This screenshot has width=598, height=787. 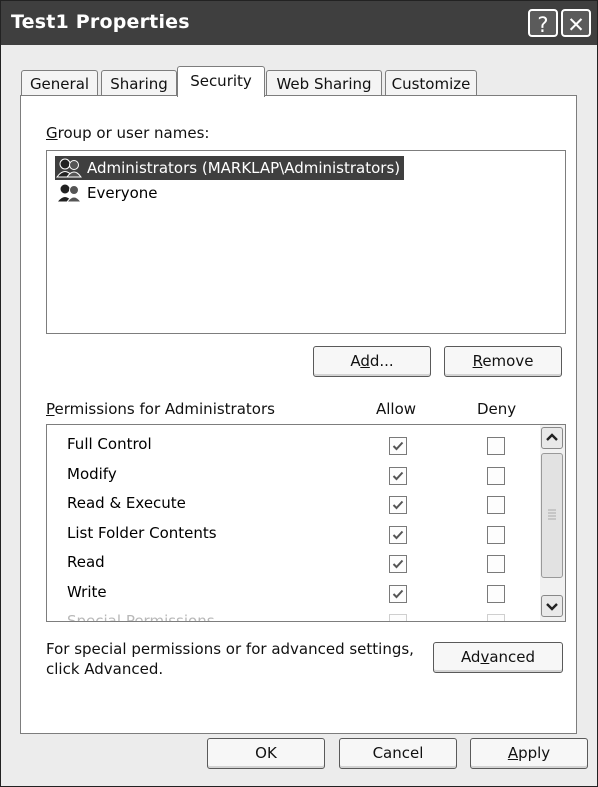 I want to click on permission-name: Special Permissions, so click(x=141, y=617).